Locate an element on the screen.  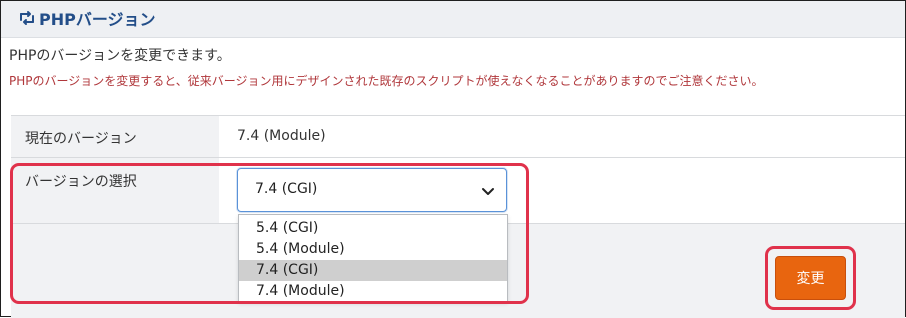
version-option: 5.4 (Module) is located at coordinates (373, 249).